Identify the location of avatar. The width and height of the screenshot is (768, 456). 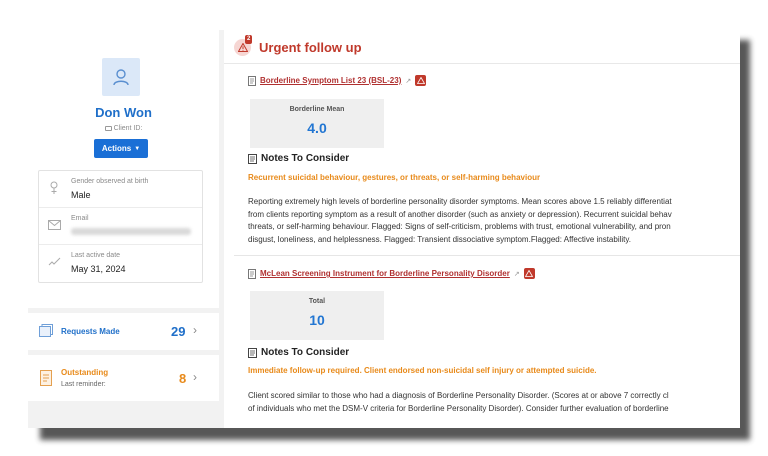
(121, 77).